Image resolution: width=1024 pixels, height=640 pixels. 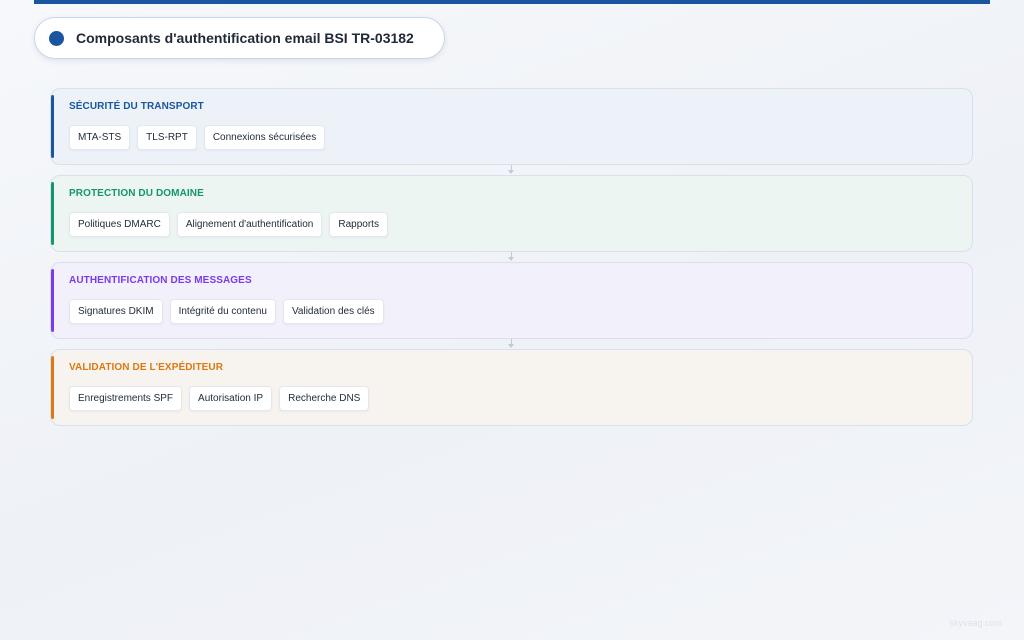 What do you see at coordinates (56, 38) in the screenshot?
I see `title-dot-icon` at bounding box center [56, 38].